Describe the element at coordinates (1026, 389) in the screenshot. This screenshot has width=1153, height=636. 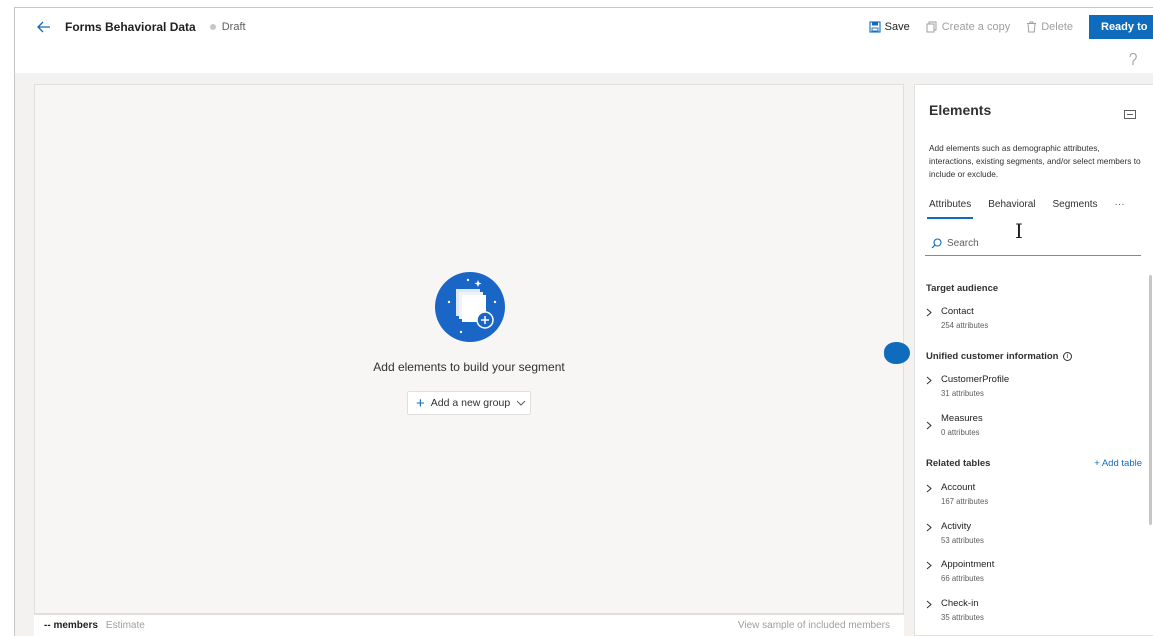
I see `list-item-customerprofile: CustomerProfile 31 attributes` at that location.